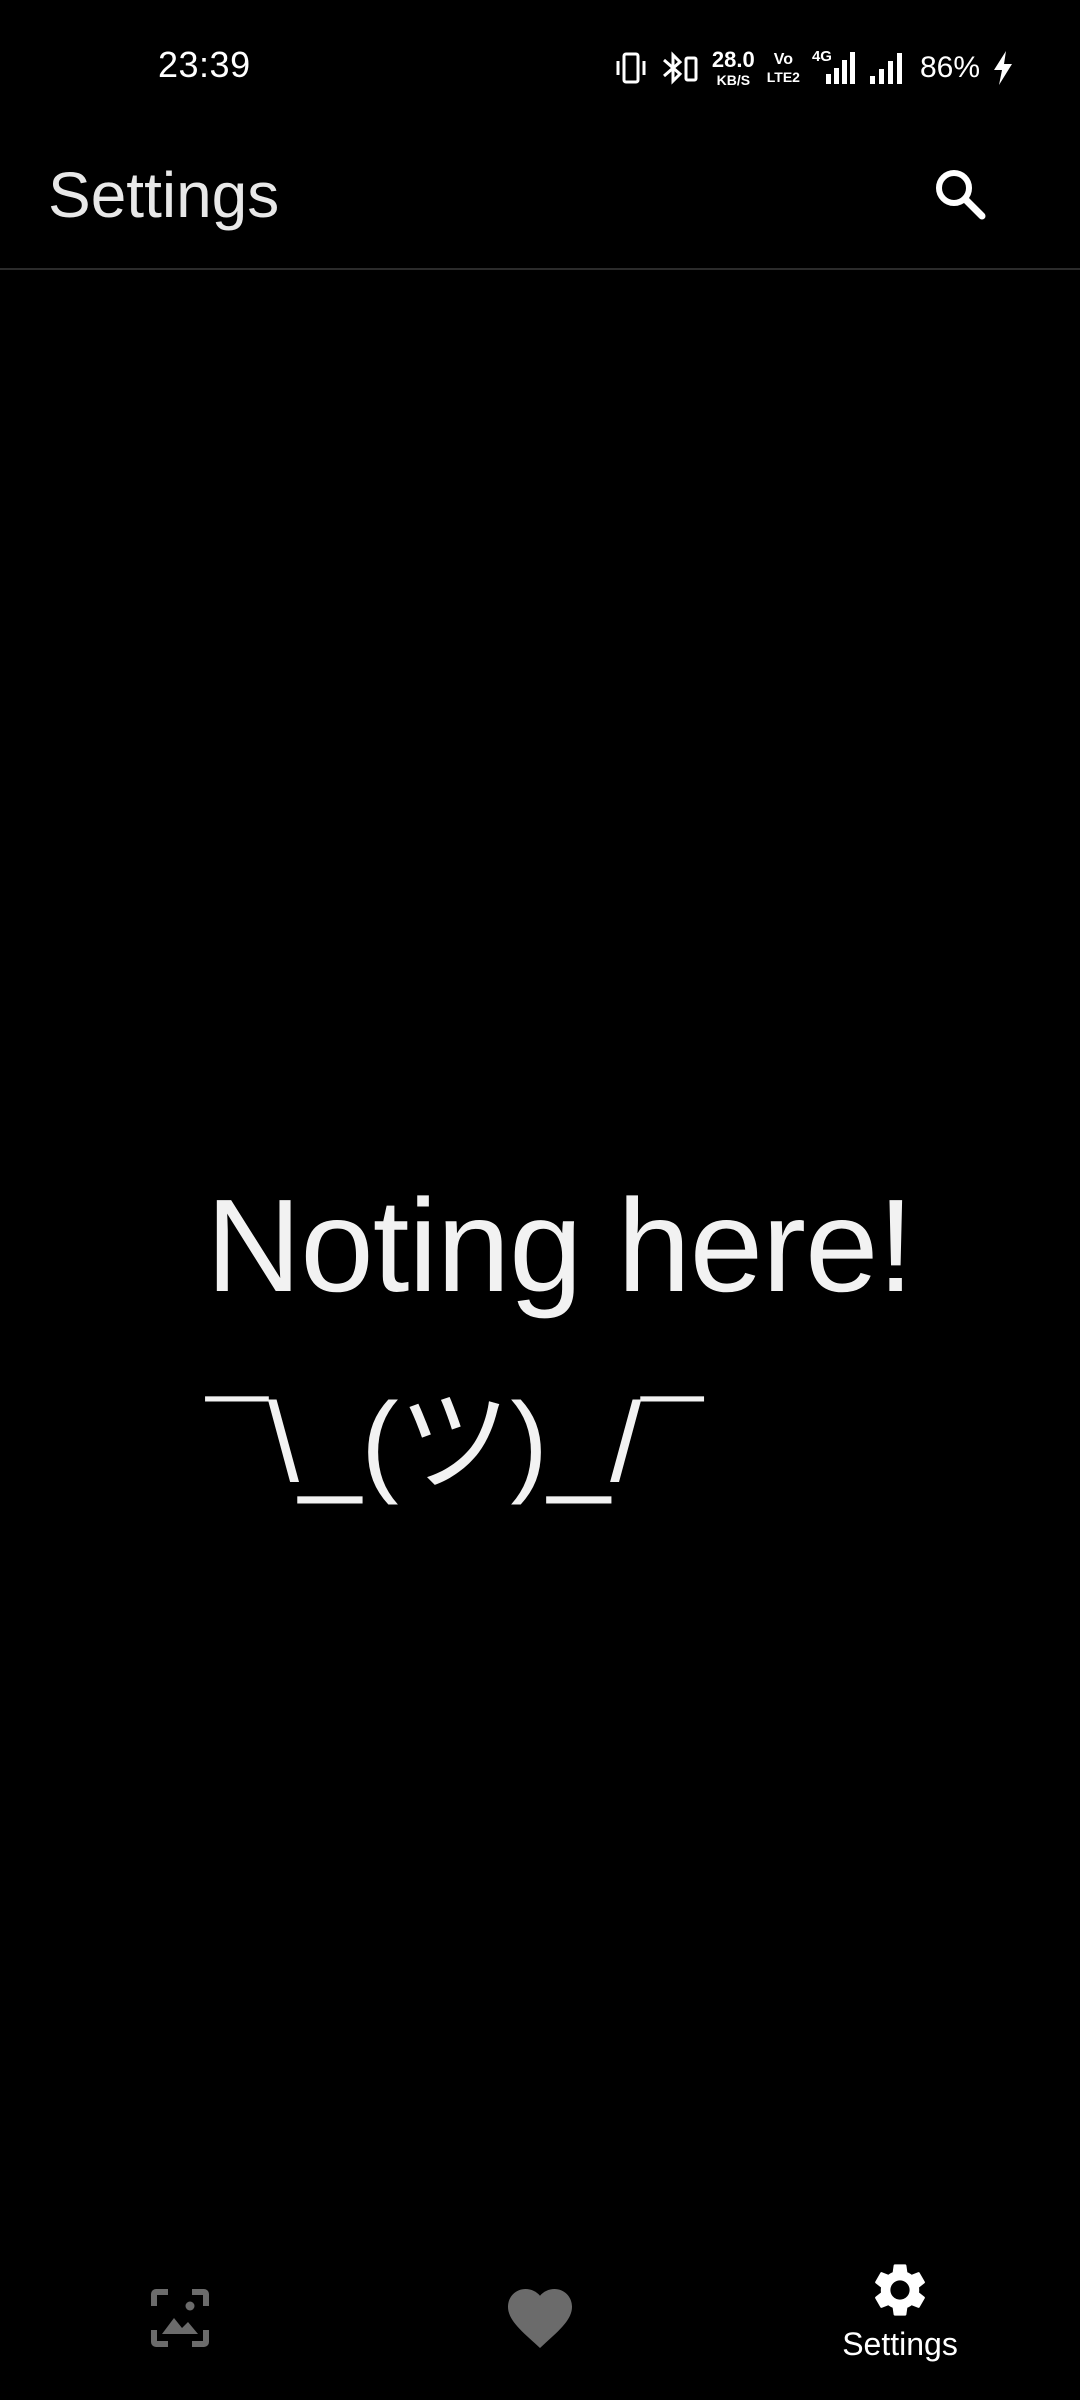  Describe the element at coordinates (949, 67) in the screenshot. I see `battery-percent: 86%` at that location.